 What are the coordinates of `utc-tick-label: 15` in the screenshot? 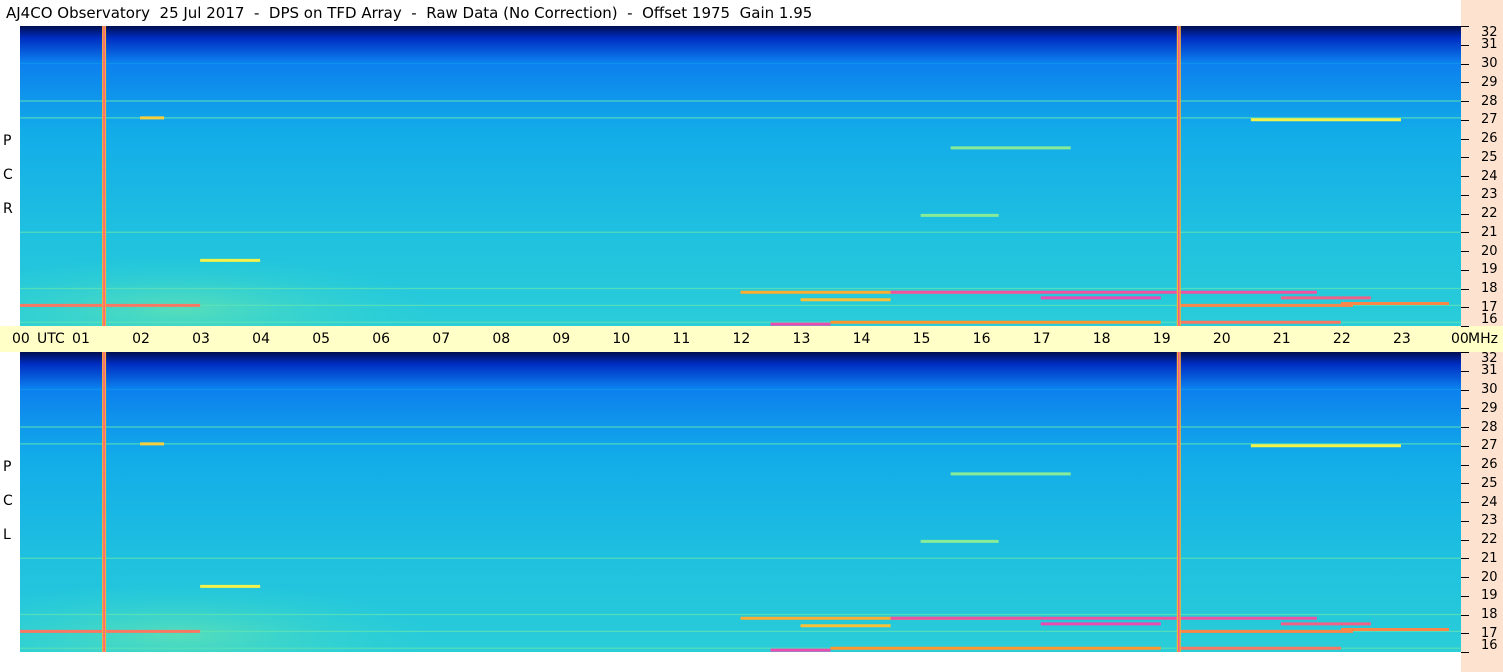 It's located at (921, 339).